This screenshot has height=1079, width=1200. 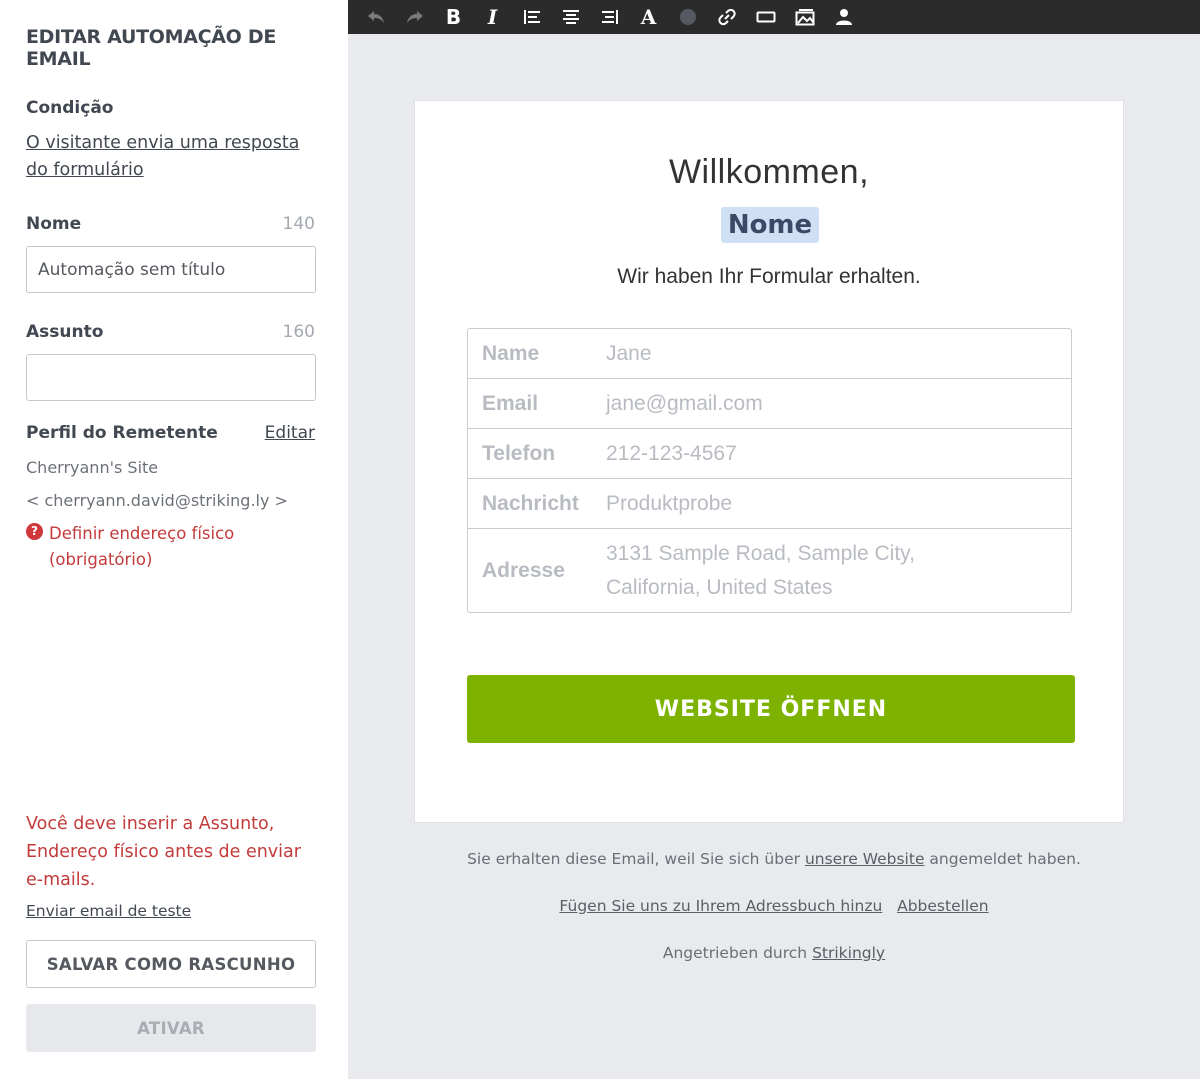 What do you see at coordinates (942, 906) in the screenshot?
I see `unsubscribe-link: Abbestellen` at bounding box center [942, 906].